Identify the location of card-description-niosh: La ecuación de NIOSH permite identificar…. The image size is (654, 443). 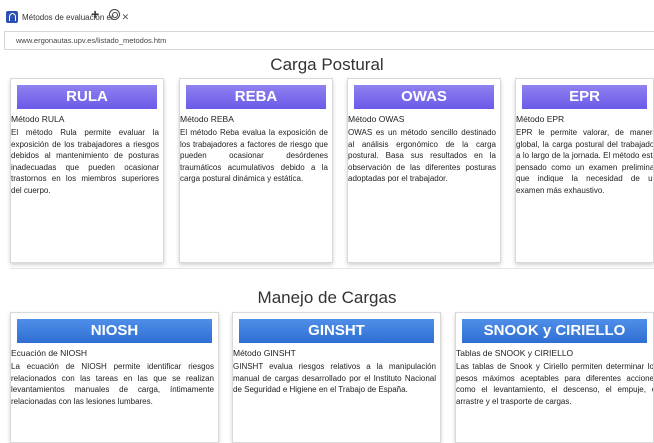
(112, 384).